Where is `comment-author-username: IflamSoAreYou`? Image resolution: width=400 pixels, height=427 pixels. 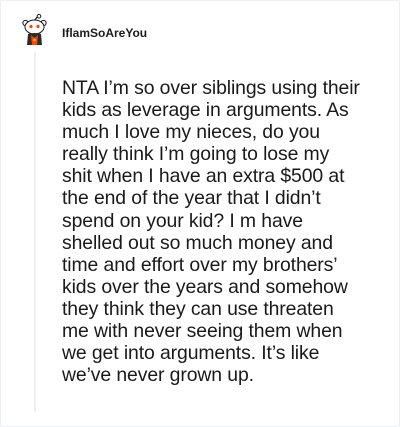 comment-author-username: IflamSoAreYou is located at coordinates (104, 33).